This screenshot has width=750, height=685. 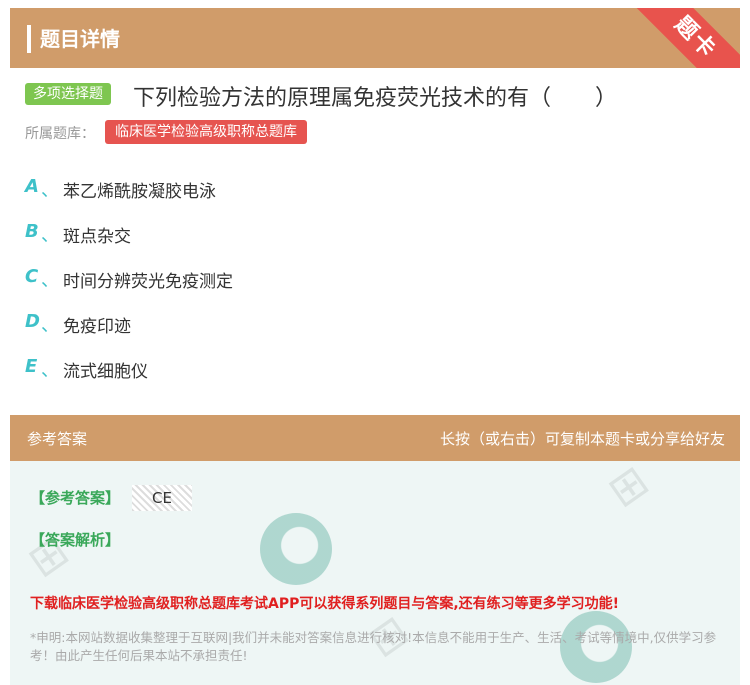 I want to click on watermark-icon: ⊞, so click(x=628, y=489).